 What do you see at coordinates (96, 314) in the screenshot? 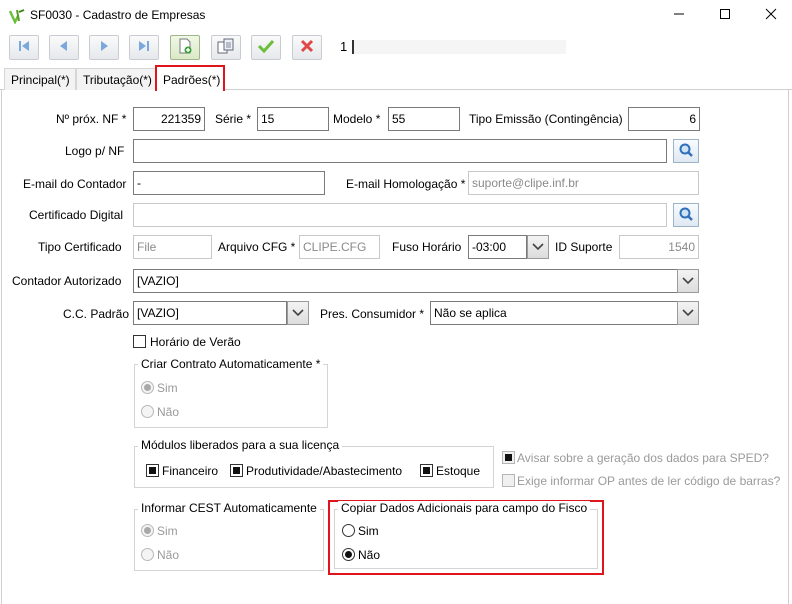
I see `cc-padrao-label: C.C. Padrão` at bounding box center [96, 314].